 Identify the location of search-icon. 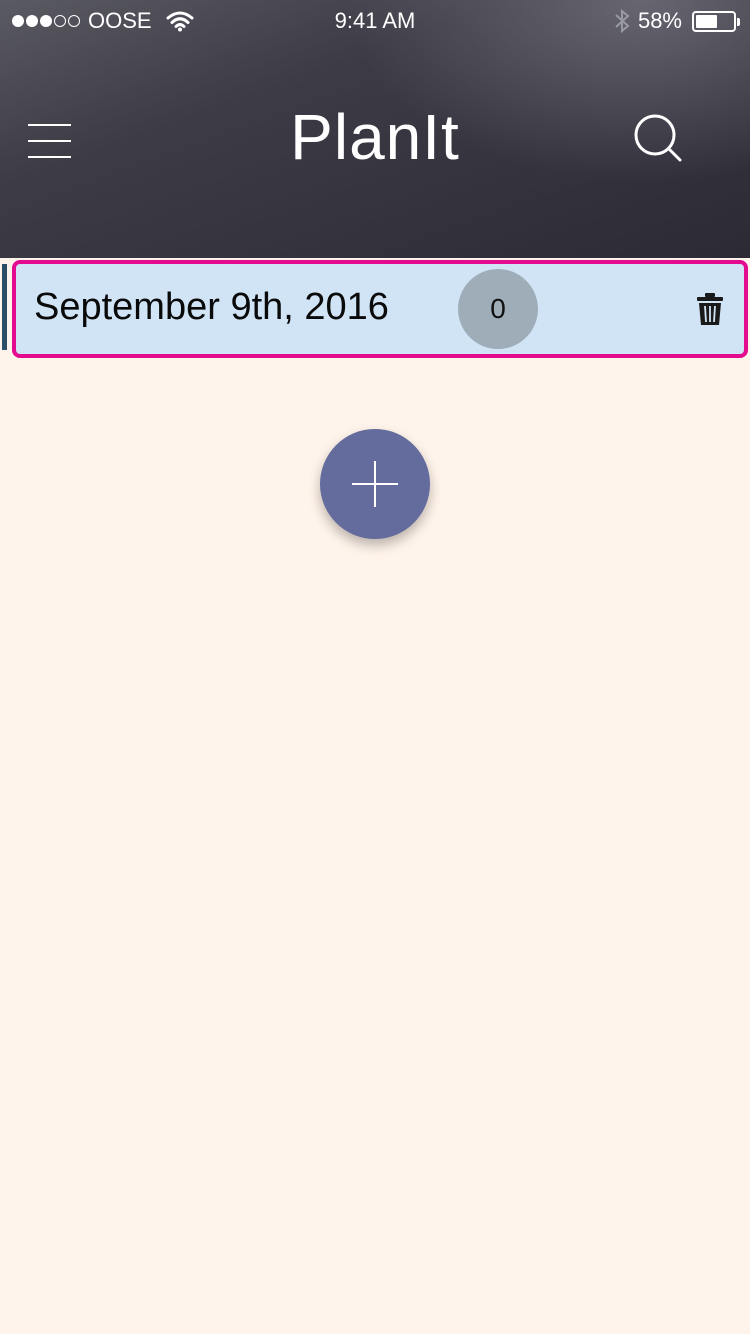
(658, 138).